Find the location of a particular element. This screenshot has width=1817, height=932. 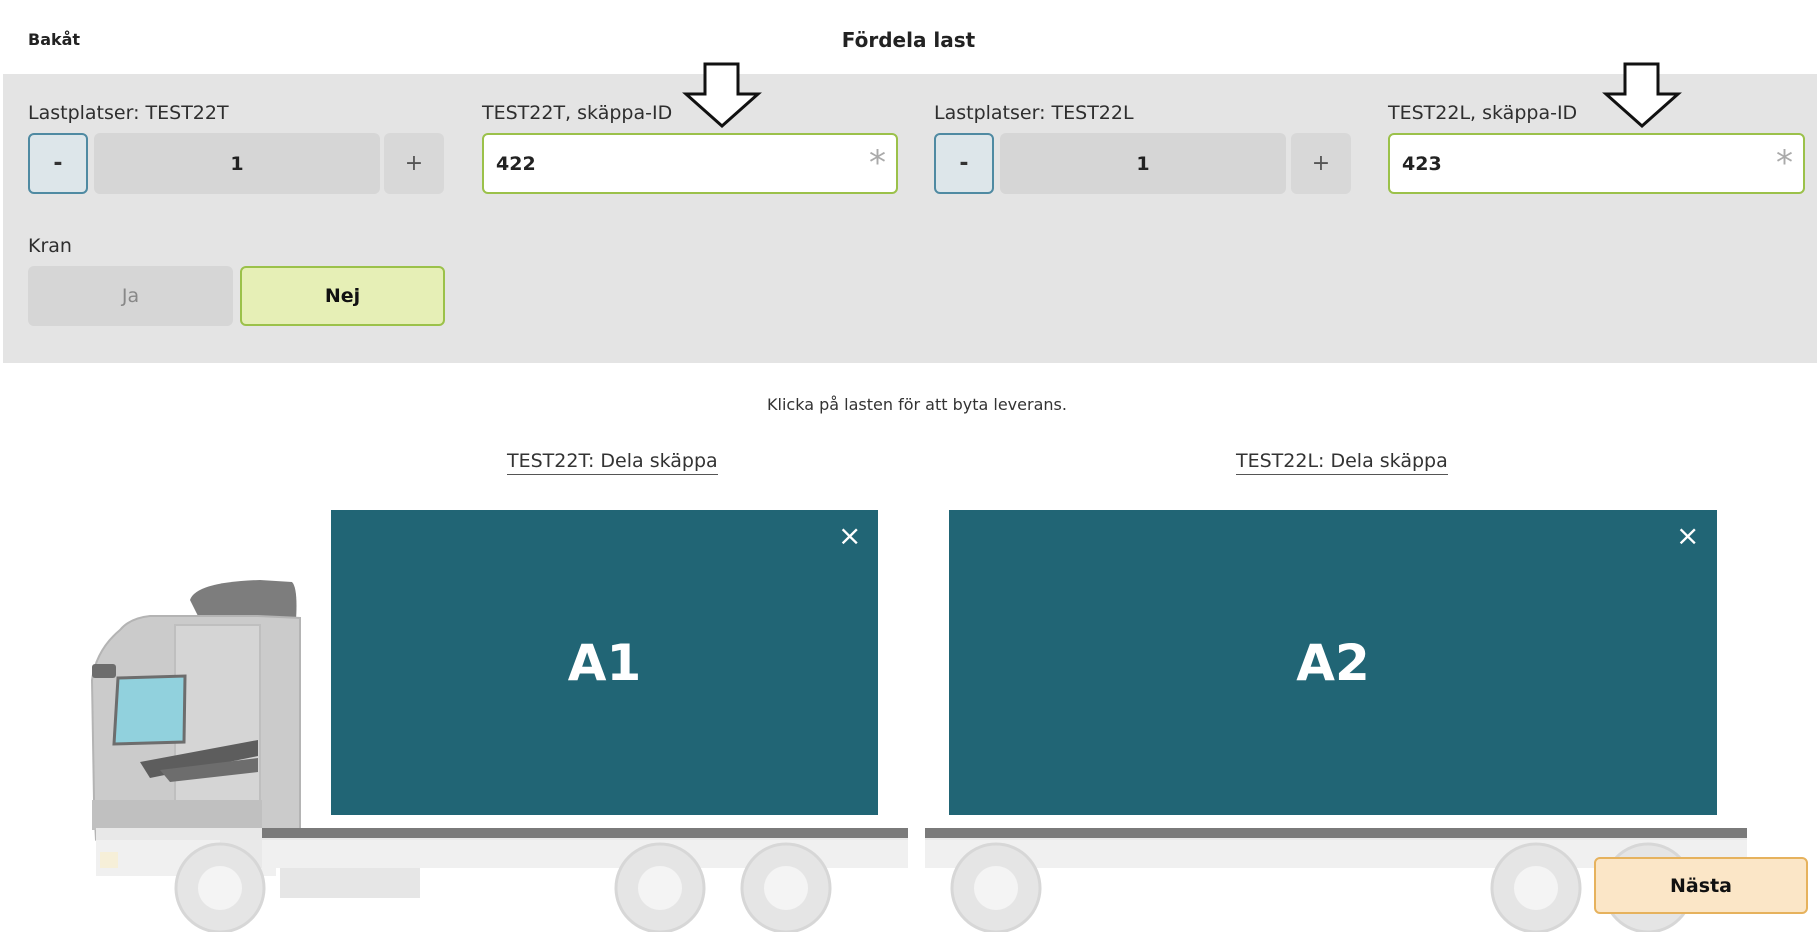

split-load-link-test22t: TEST22T: Dela skäppa is located at coordinates (612, 462).